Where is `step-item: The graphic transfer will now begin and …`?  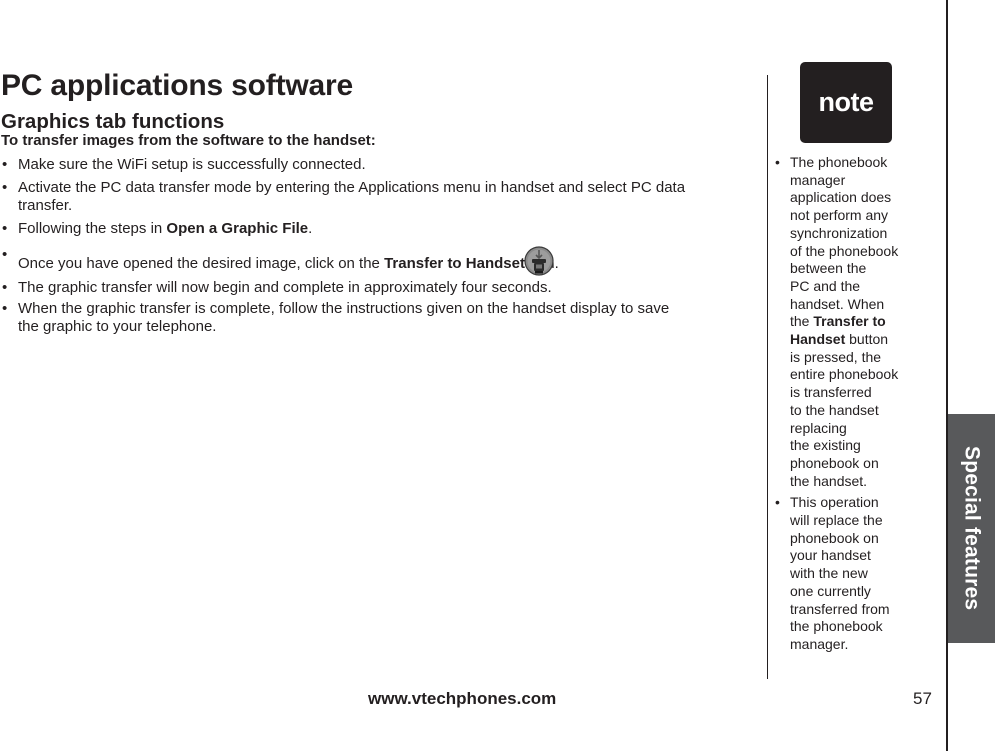 step-item: The graphic transfer will now begin and … is located at coordinates (380, 288).